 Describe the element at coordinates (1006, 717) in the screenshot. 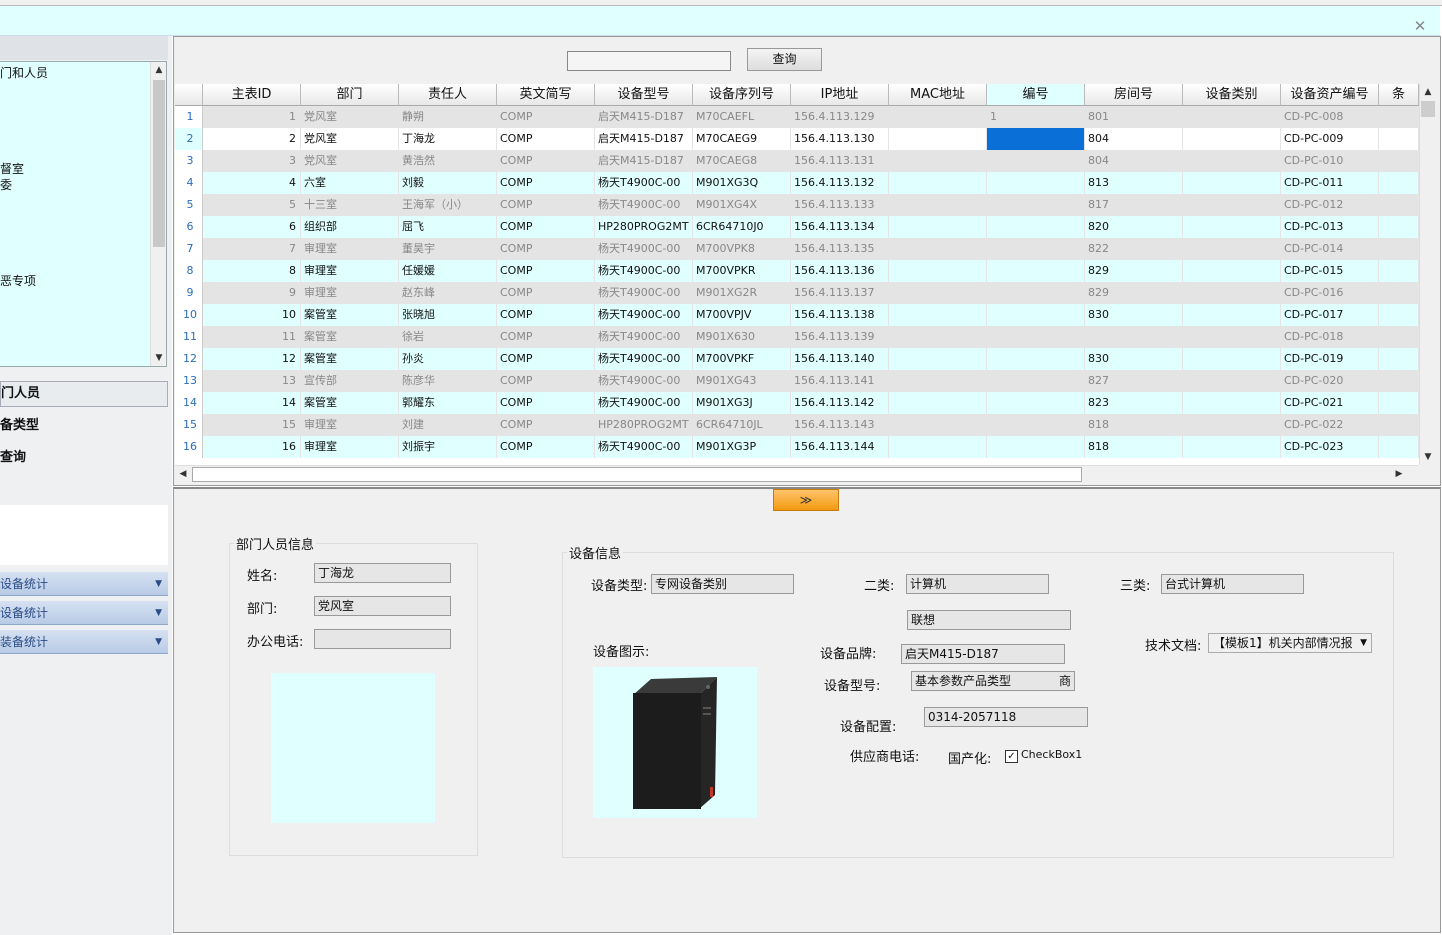

I see `config-field: 0314-2057118` at that location.